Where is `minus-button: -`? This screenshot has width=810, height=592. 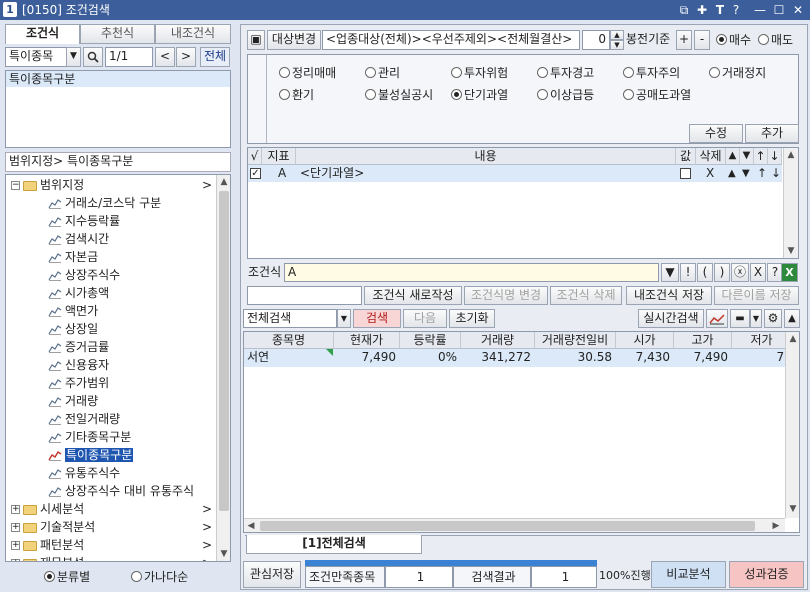 minus-button: - is located at coordinates (702, 40).